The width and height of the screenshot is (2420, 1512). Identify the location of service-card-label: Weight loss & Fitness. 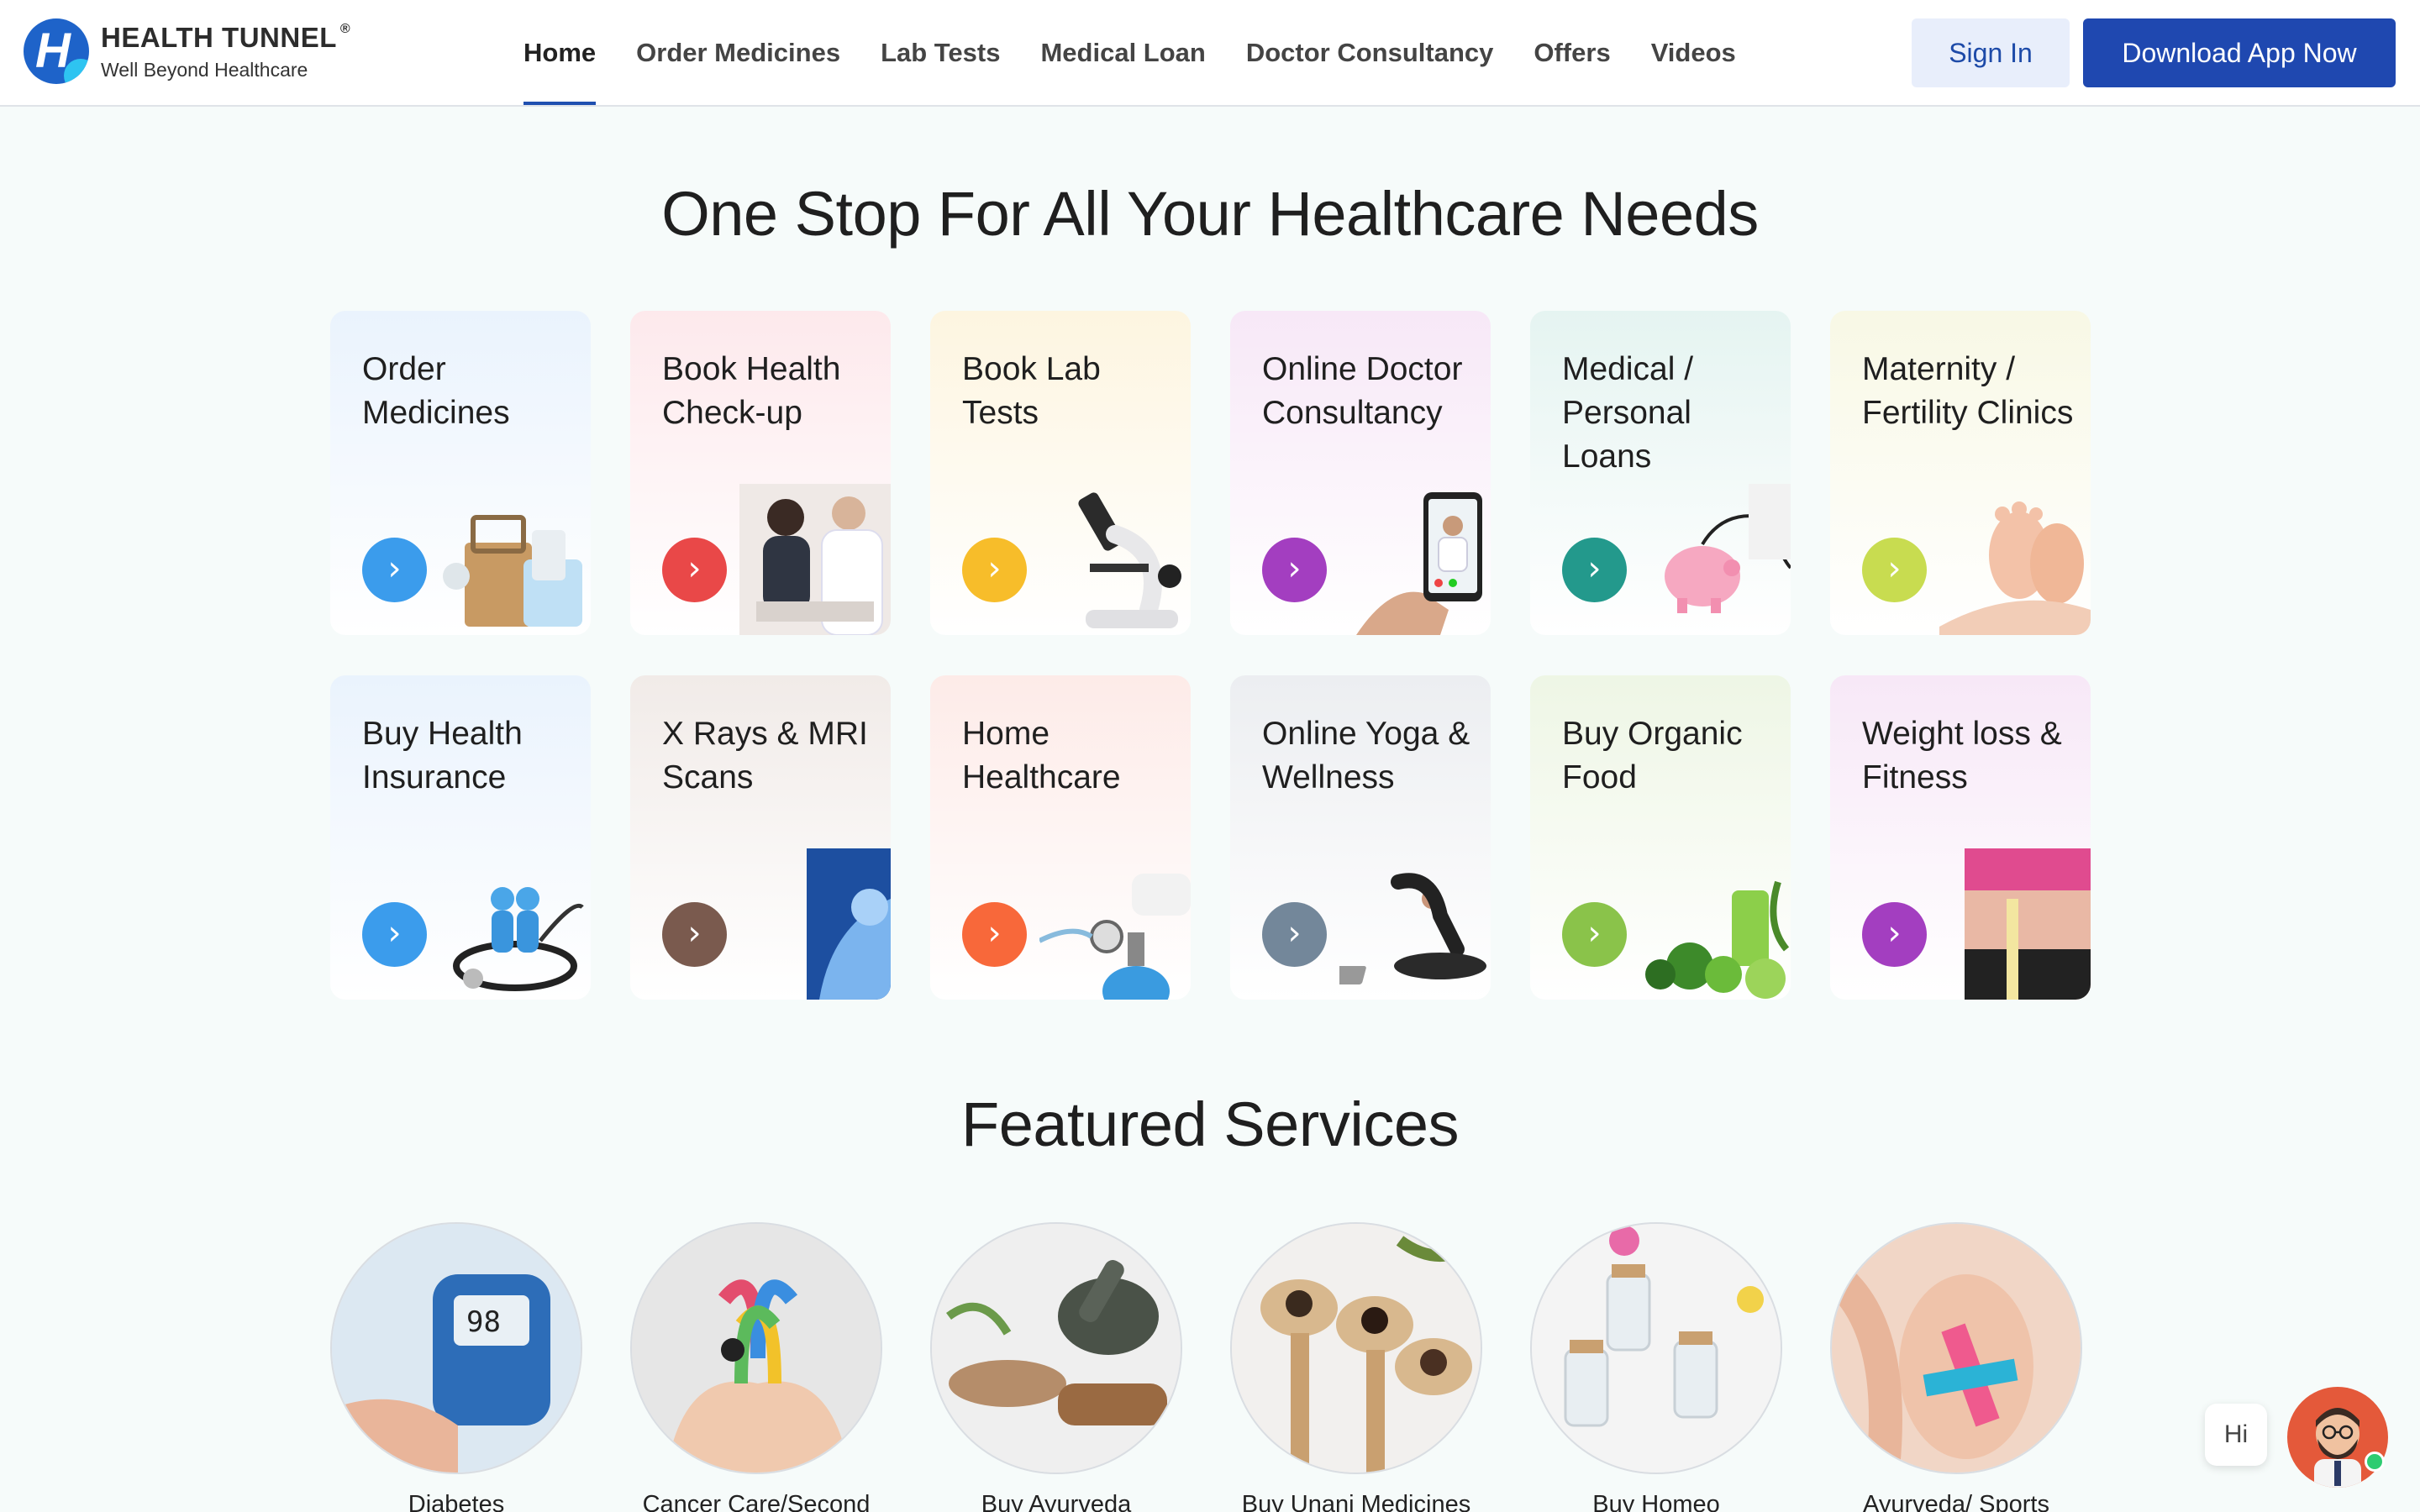
(1962, 755).